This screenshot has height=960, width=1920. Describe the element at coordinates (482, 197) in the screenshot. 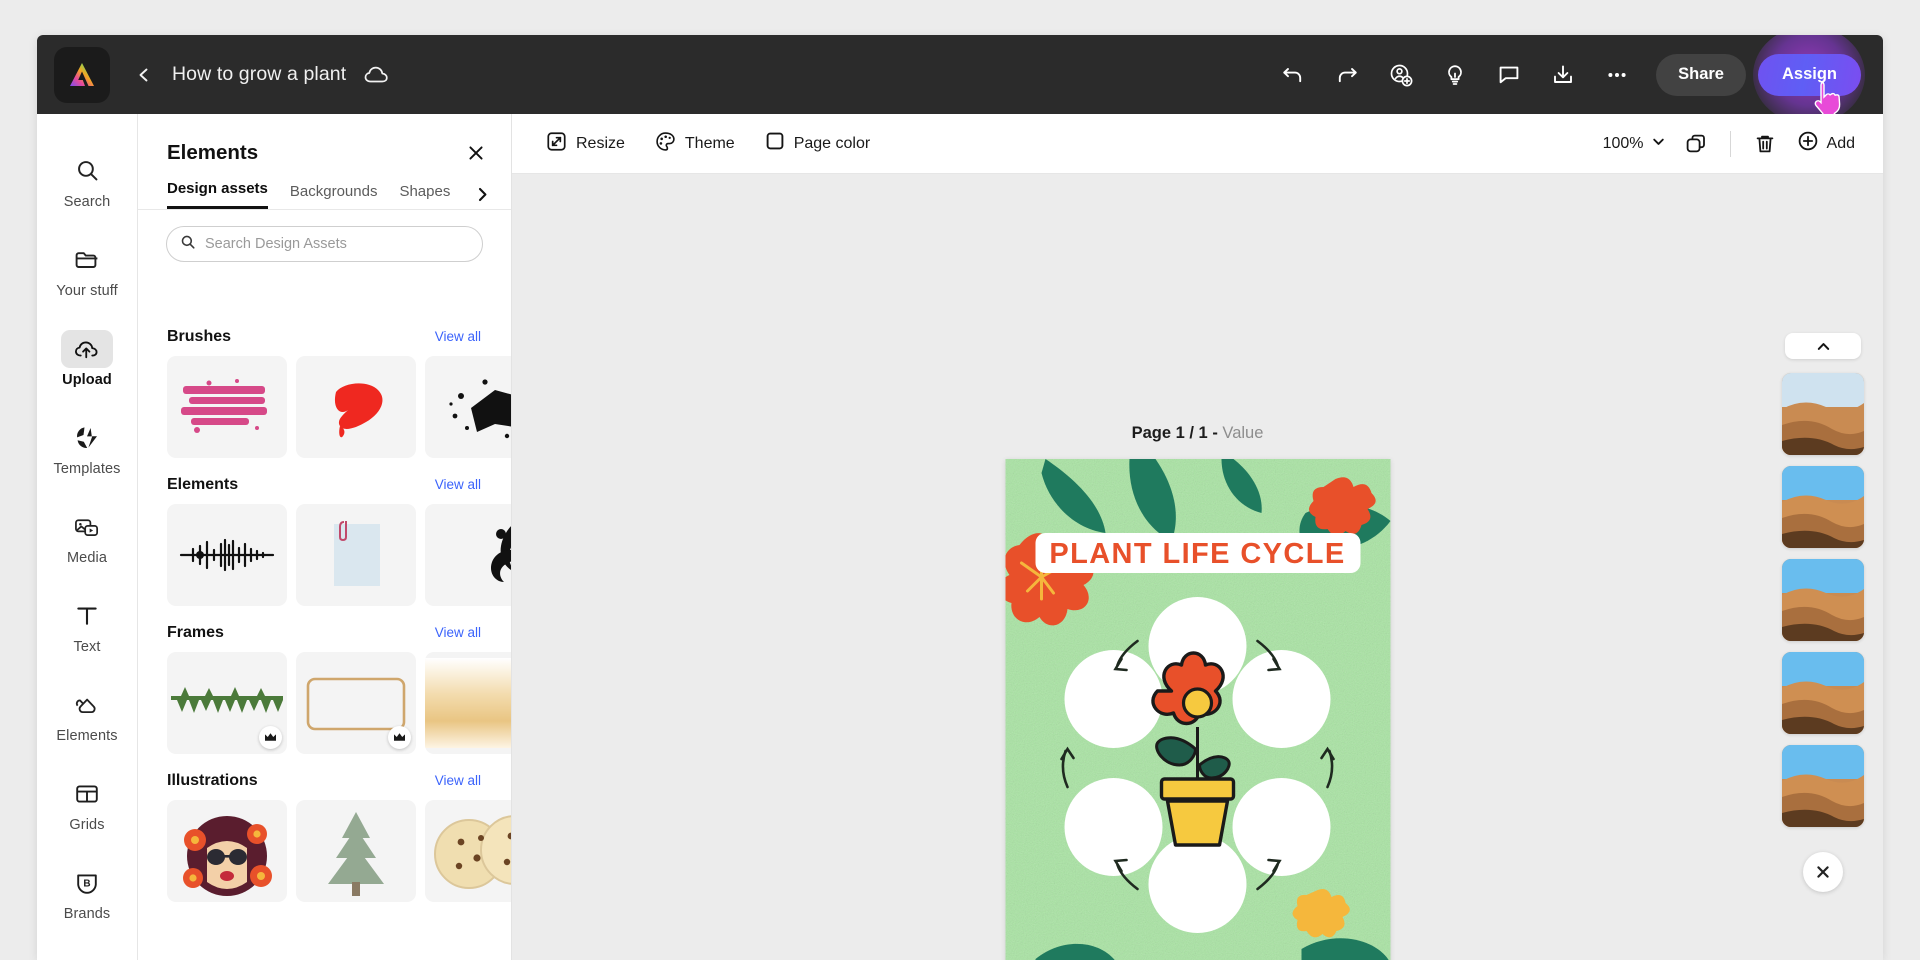

I see `chevron-right-icon` at that location.